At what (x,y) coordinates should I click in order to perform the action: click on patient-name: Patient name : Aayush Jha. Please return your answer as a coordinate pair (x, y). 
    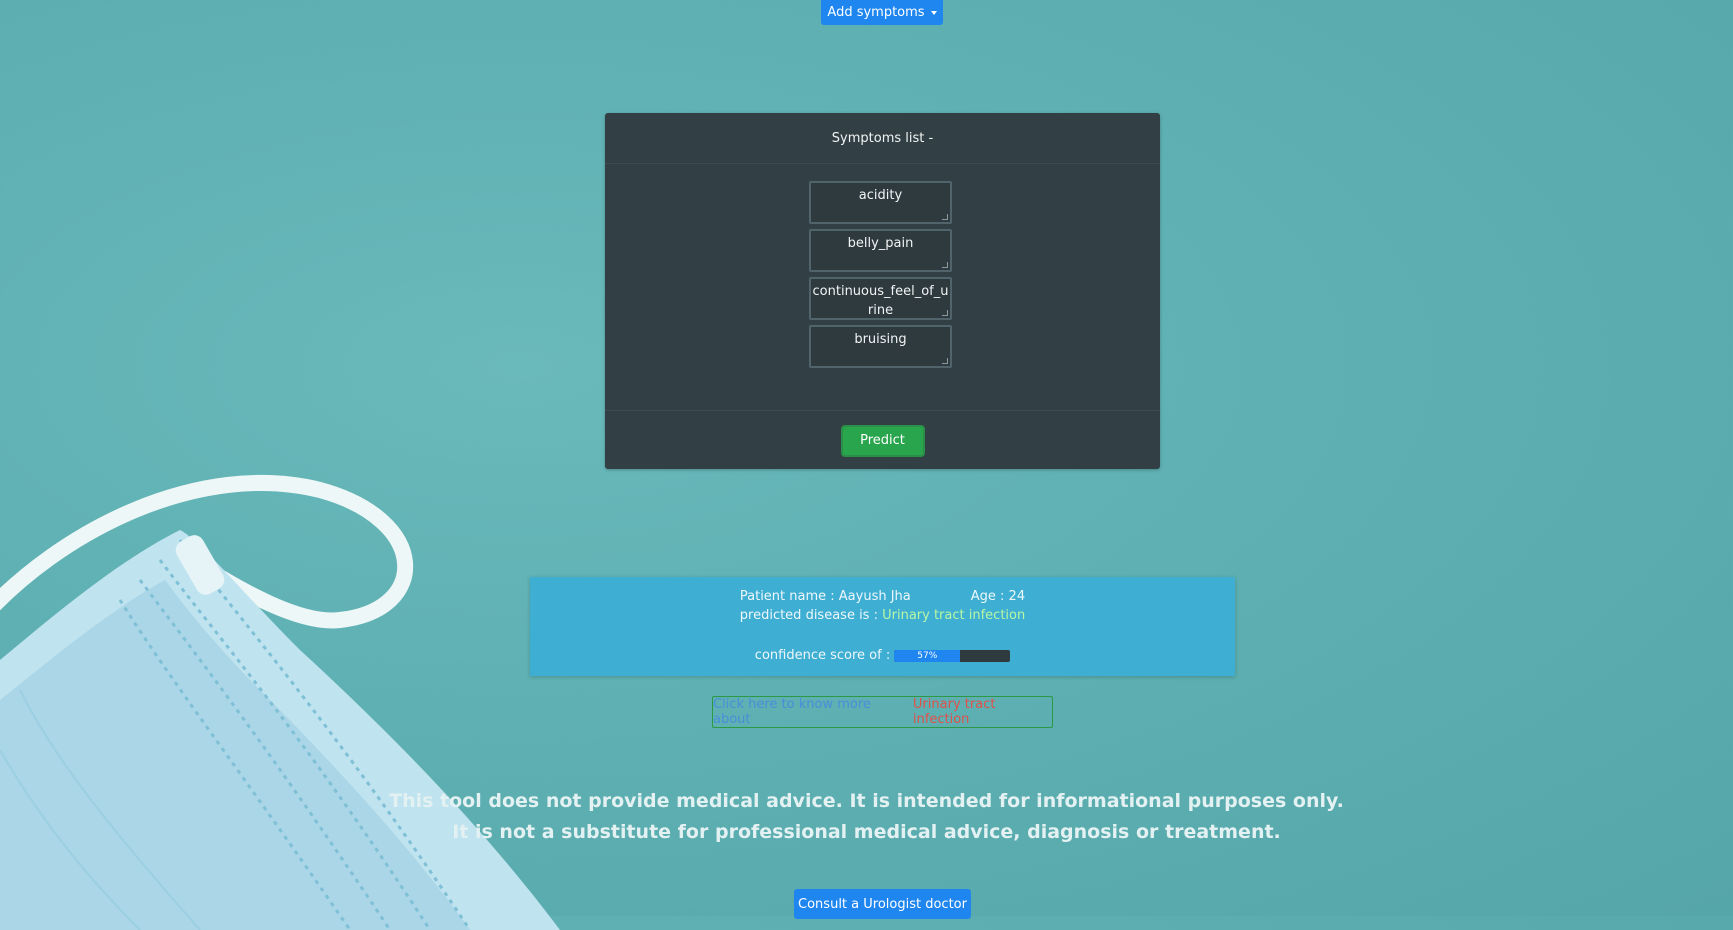
    Looking at the image, I should click on (825, 596).